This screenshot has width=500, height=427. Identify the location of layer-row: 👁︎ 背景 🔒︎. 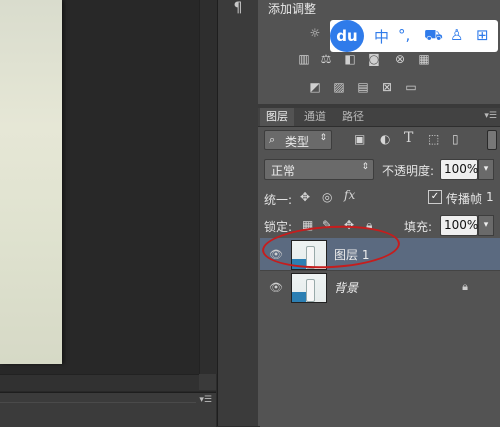
(380, 286).